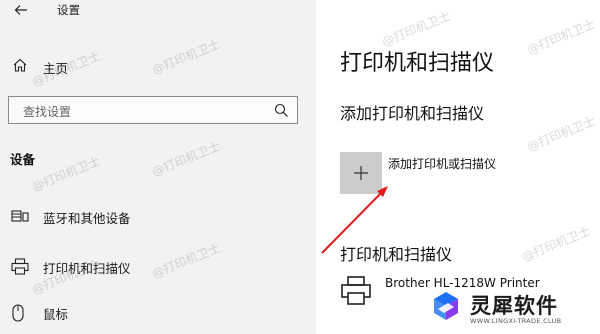 Image resolution: width=600 pixels, height=334 pixels. I want to click on page-title: 打印机和扫描仪, so click(417, 63).